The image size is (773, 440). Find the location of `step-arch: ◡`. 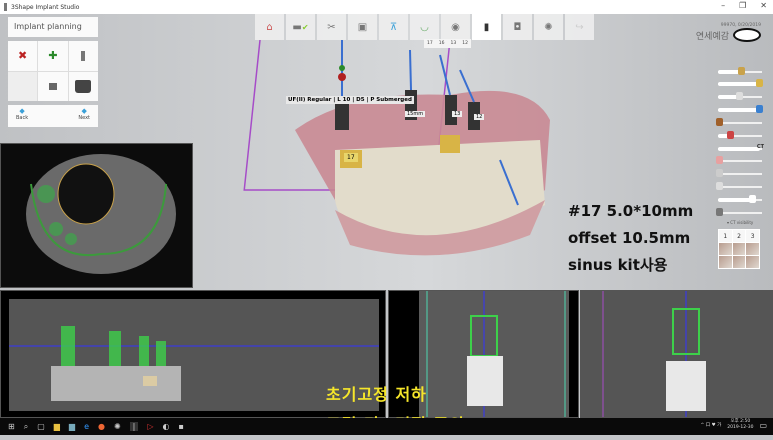

step-arch: ◡ is located at coordinates (424, 27).